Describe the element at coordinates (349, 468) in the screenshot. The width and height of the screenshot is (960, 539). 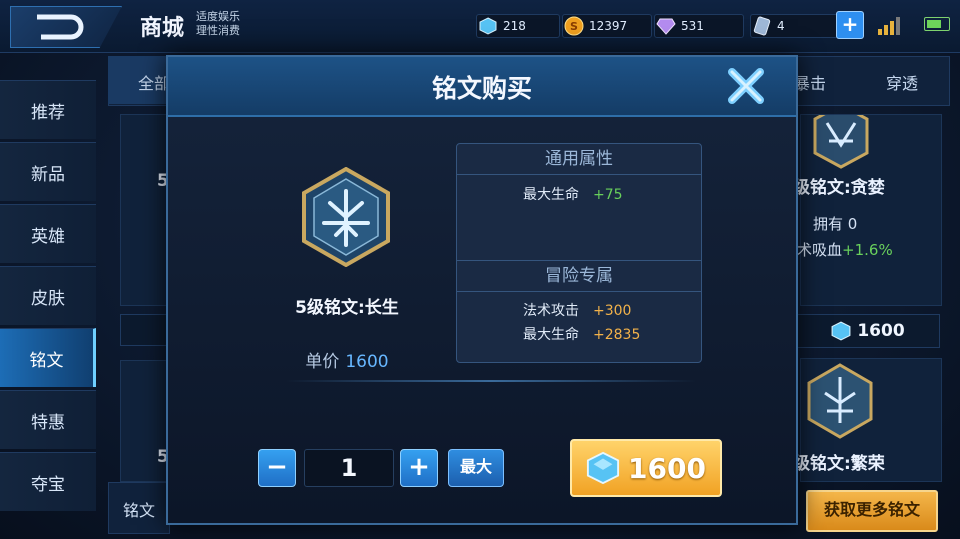
I see `quantity-input: 1` at that location.